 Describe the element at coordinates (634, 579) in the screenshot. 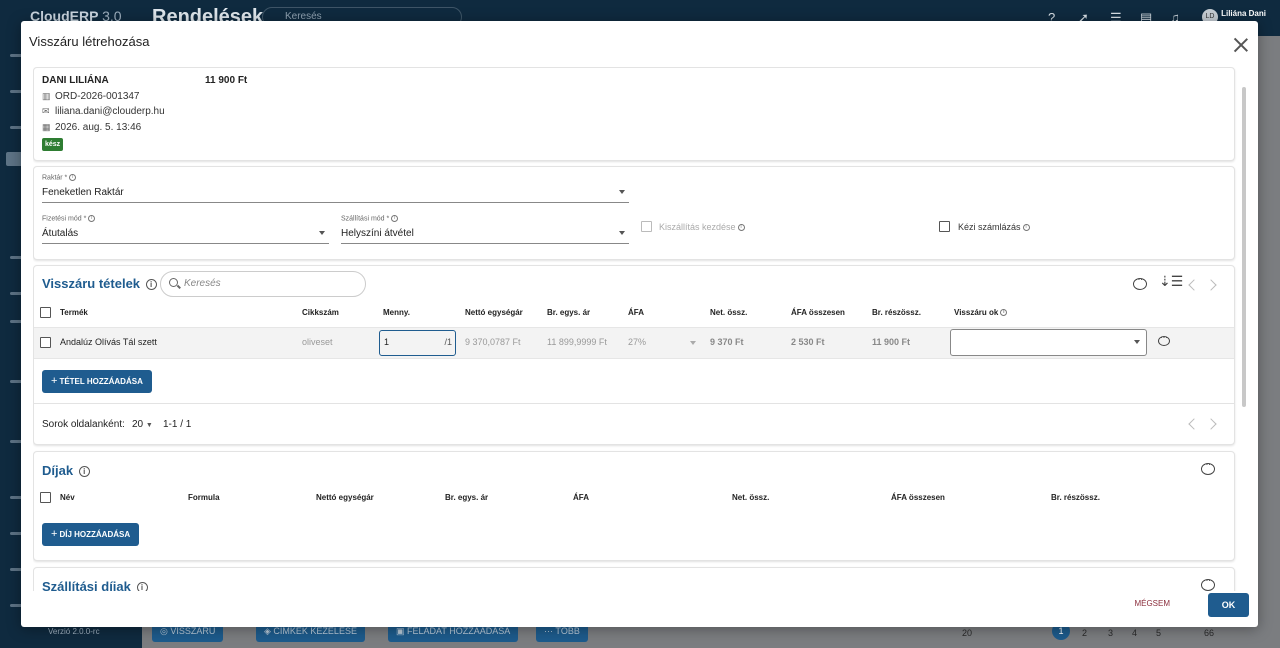

I see `shipping-fees-card: Szállítási díjak i` at that location.